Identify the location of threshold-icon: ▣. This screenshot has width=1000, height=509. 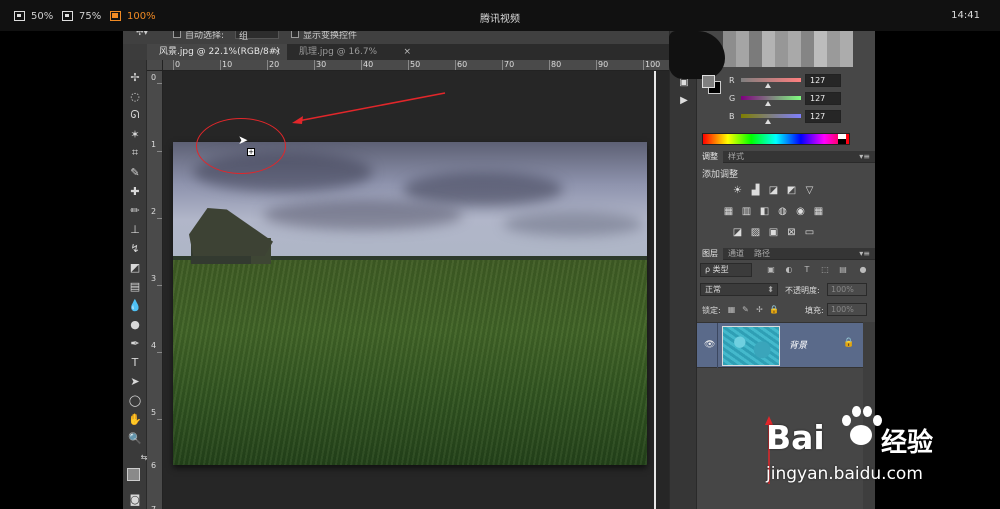
(773, 232).